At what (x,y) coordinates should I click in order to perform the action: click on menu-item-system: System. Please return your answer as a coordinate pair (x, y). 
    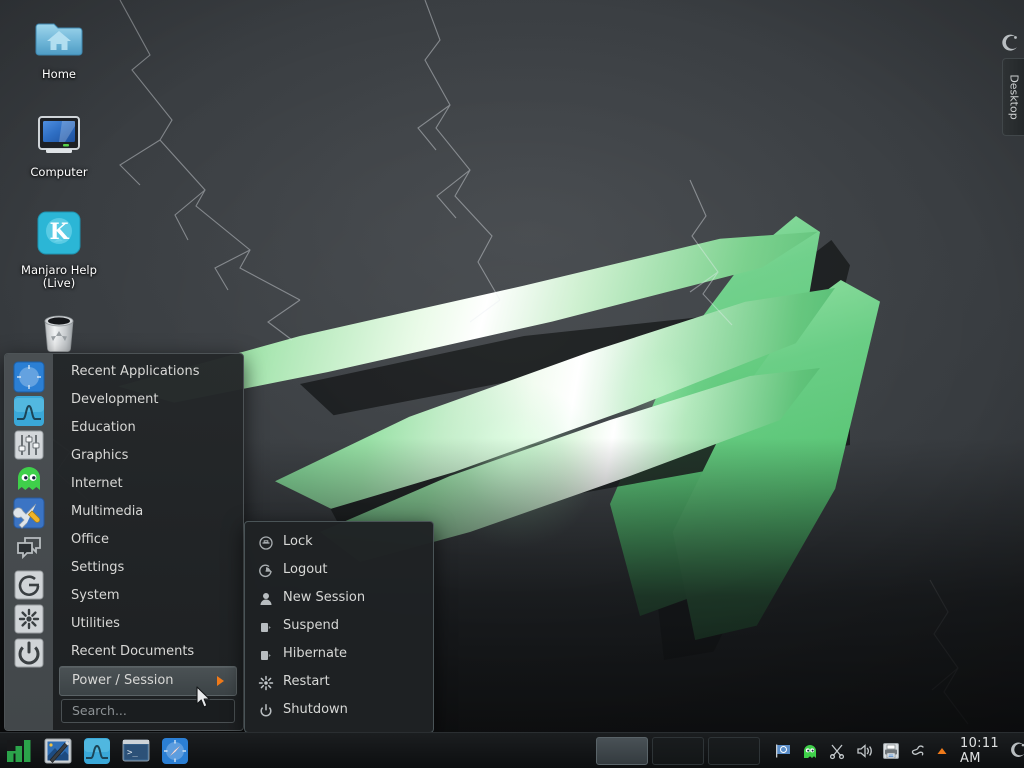
    Looking at the image, I should click on (148, 596).